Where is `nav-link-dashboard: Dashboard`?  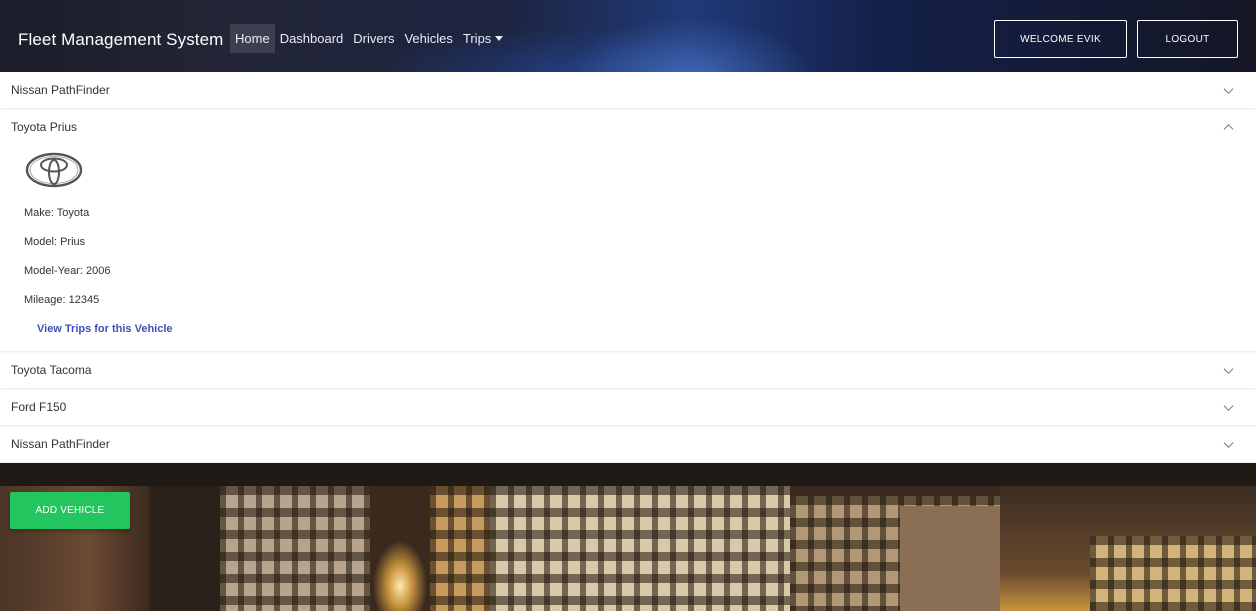 nav-link-dashboard: Dashboard is located at coordinates (312, 38).